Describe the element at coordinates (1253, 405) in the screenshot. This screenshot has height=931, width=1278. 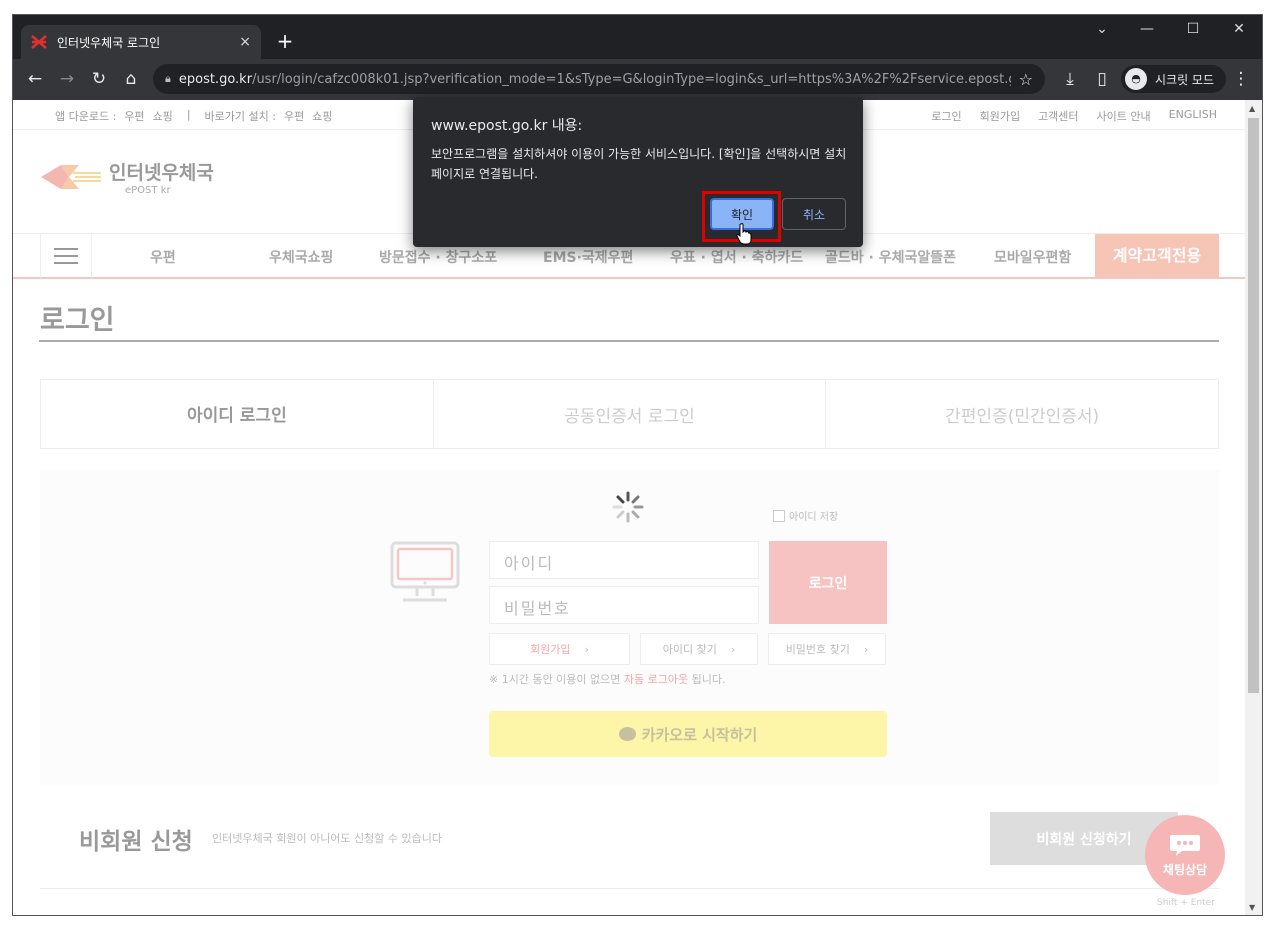
I see `scroll-thumb` at that location.